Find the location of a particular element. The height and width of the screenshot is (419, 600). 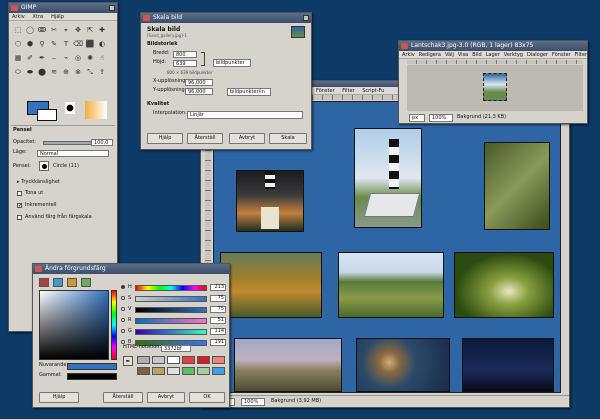

interpolation-select: Linjär is located at coordinates (245, 115).